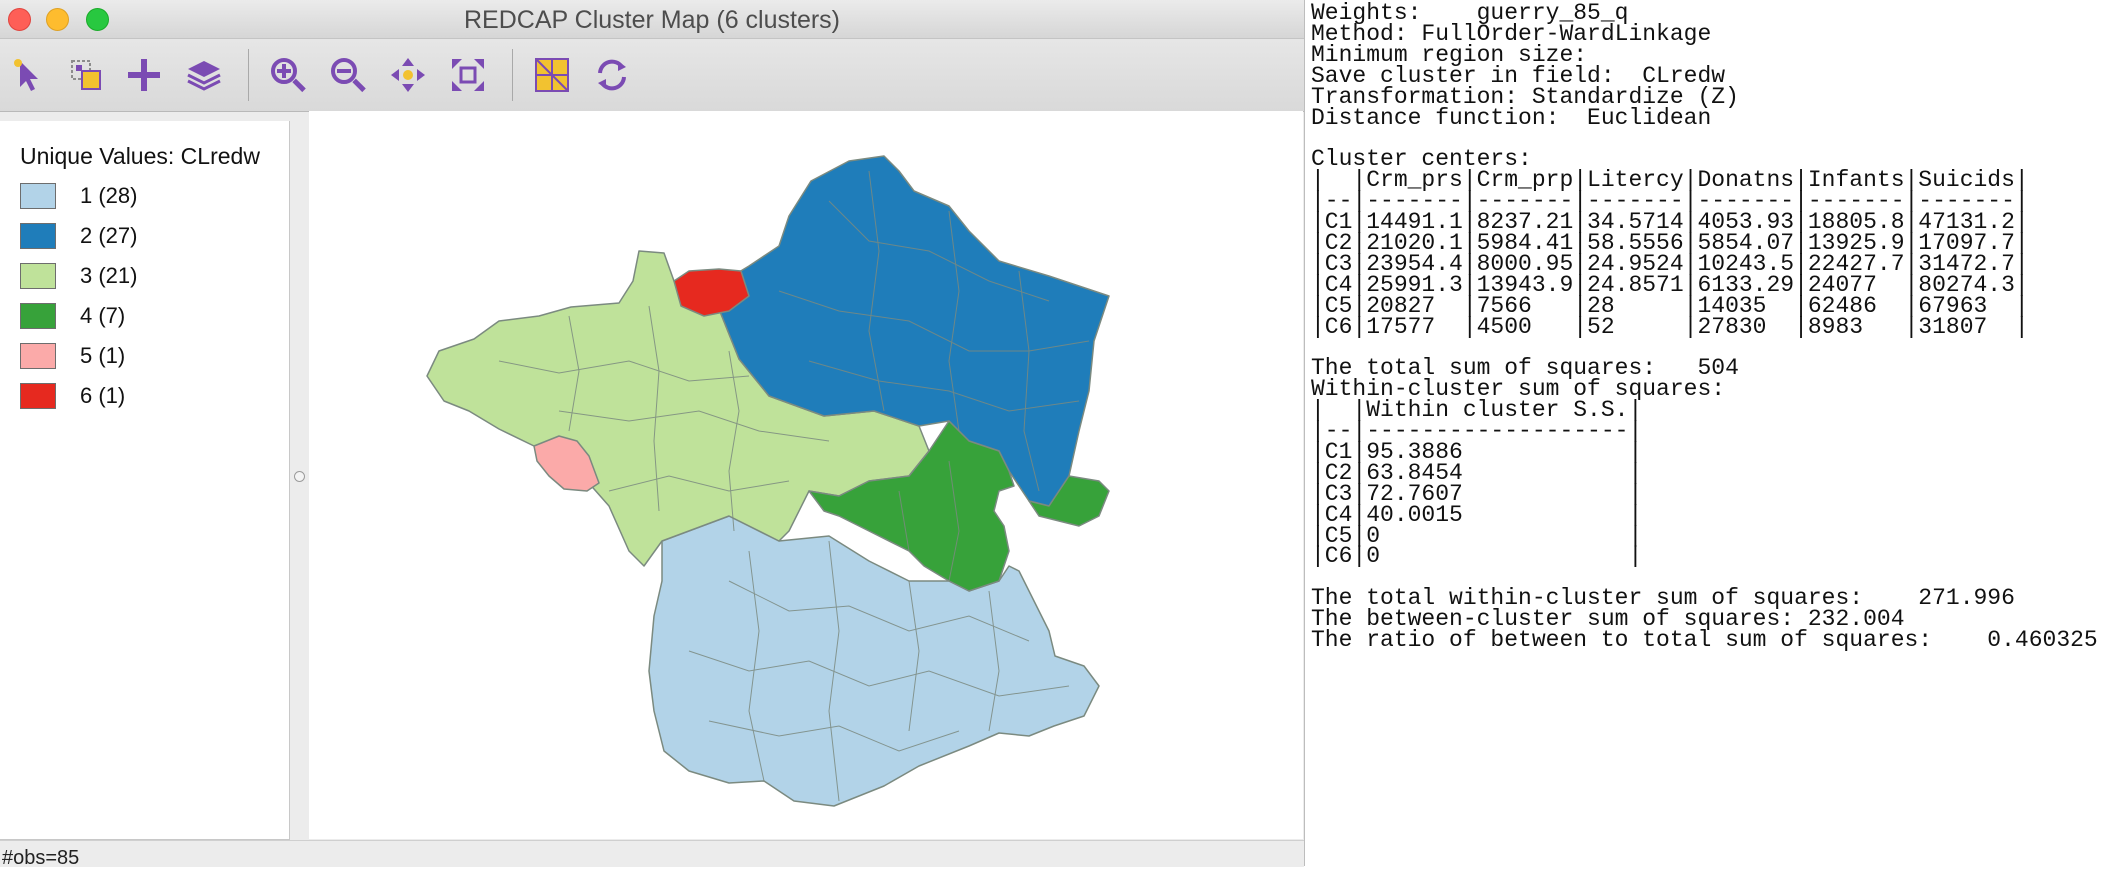 The width and height of the screenshot is (2114, 870). I want to click on legend-title: Unique Values: CLredw, so click(140, 156).